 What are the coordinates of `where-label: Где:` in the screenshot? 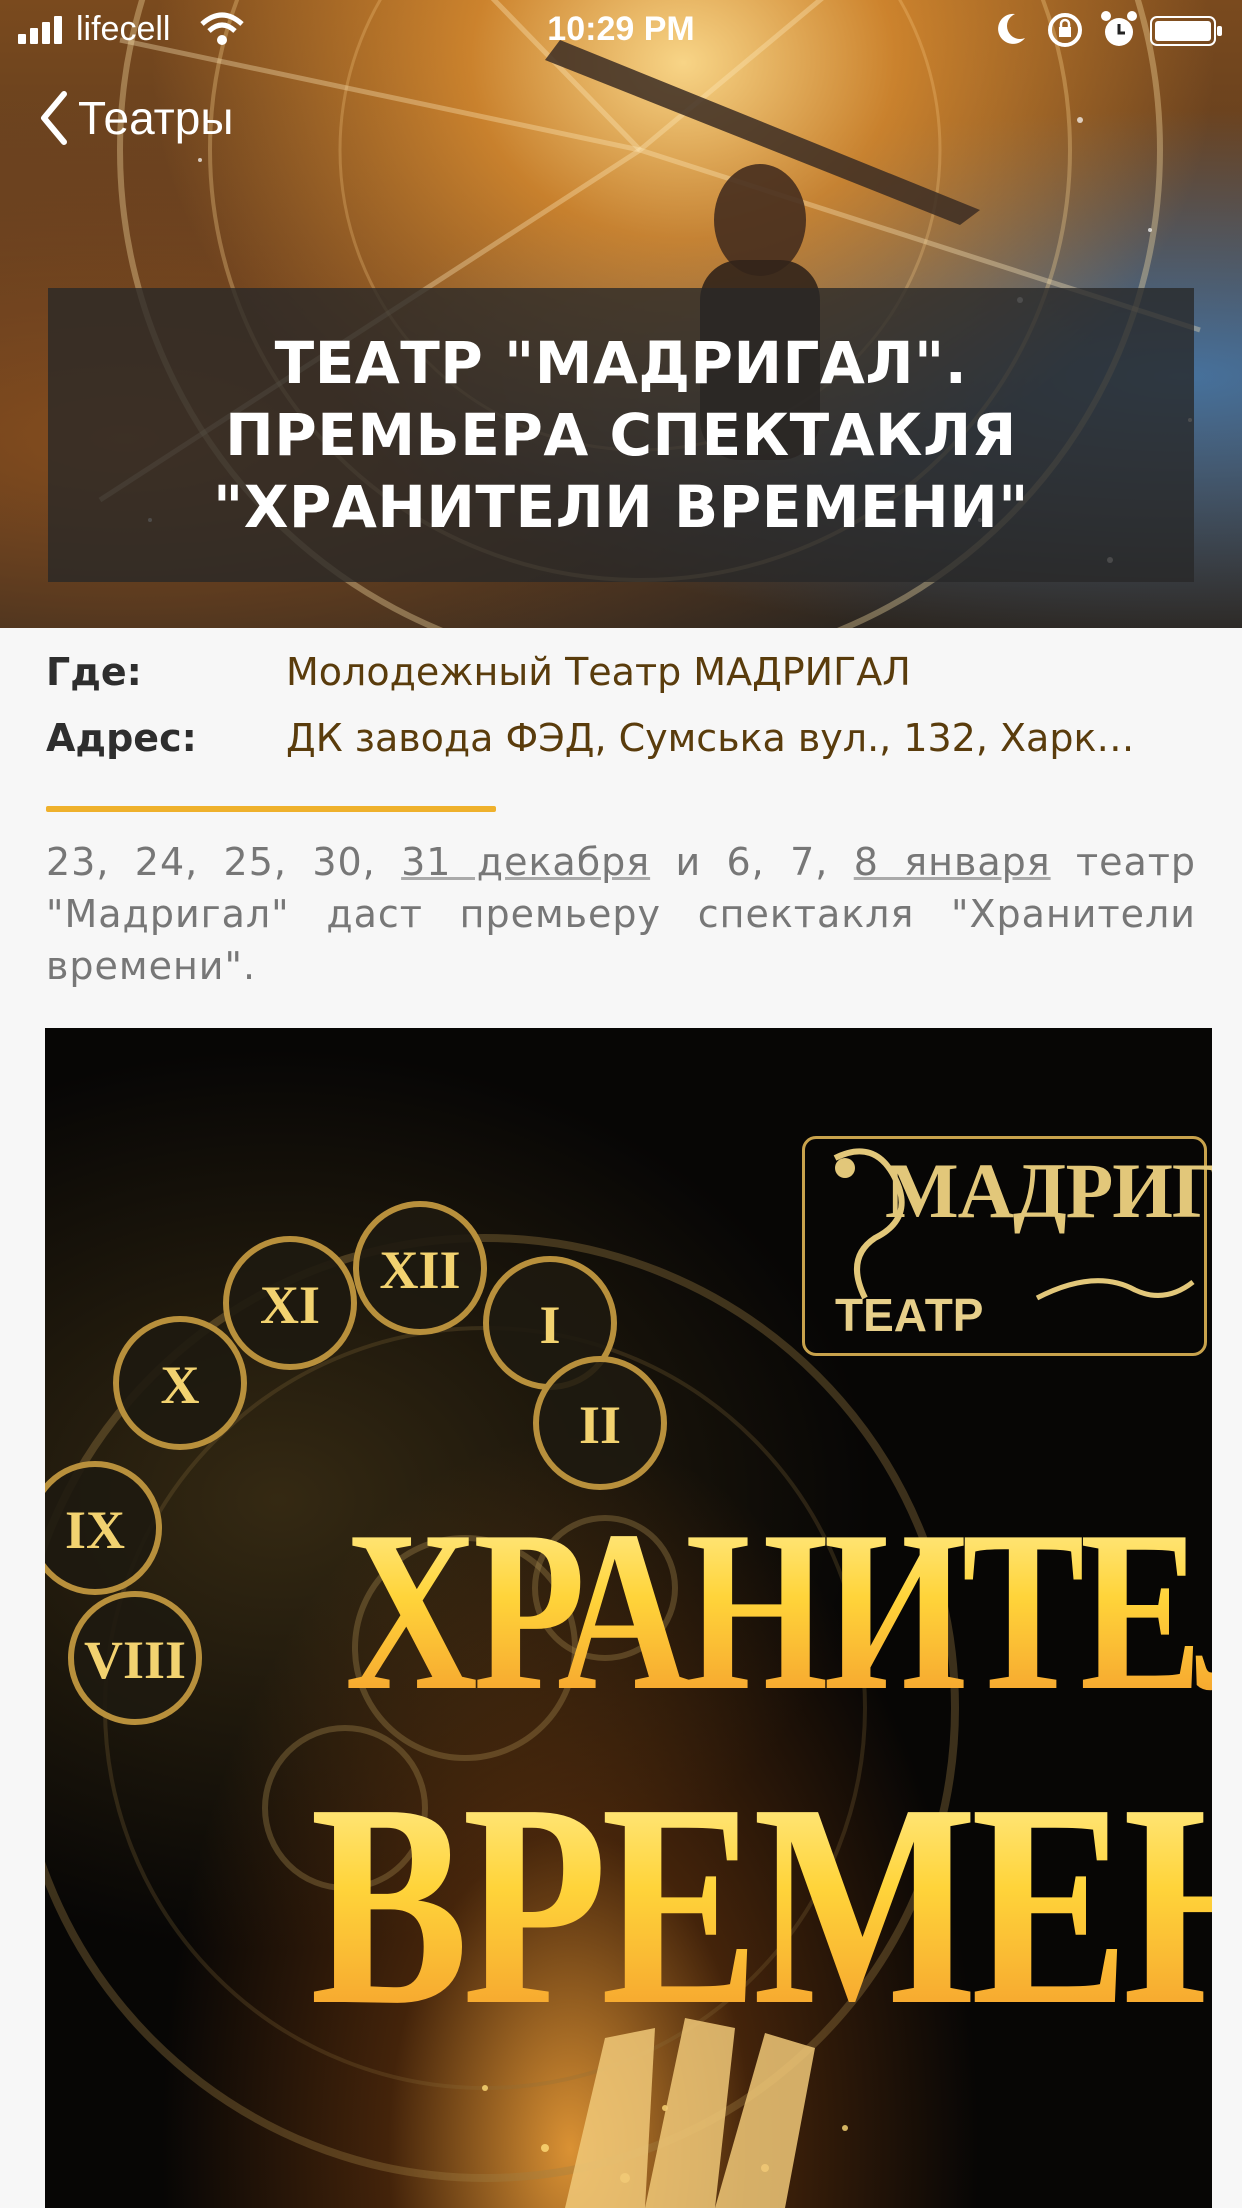 It's located at (94, 672).